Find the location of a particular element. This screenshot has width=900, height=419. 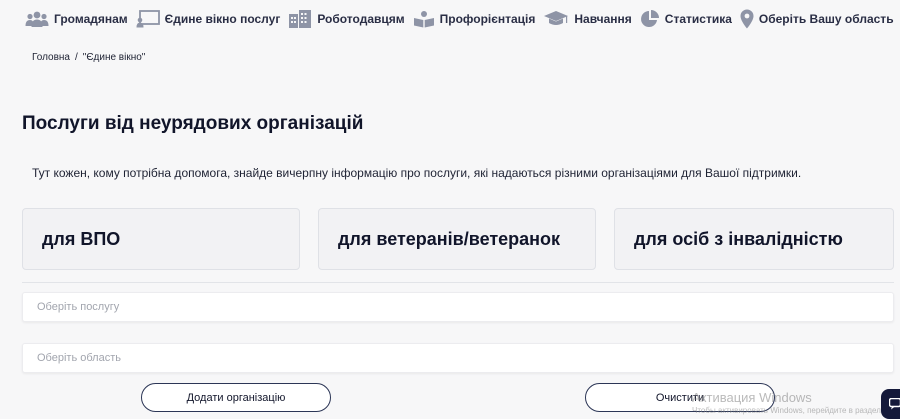

presentation-board-icon is located at coordinates (148, 19).